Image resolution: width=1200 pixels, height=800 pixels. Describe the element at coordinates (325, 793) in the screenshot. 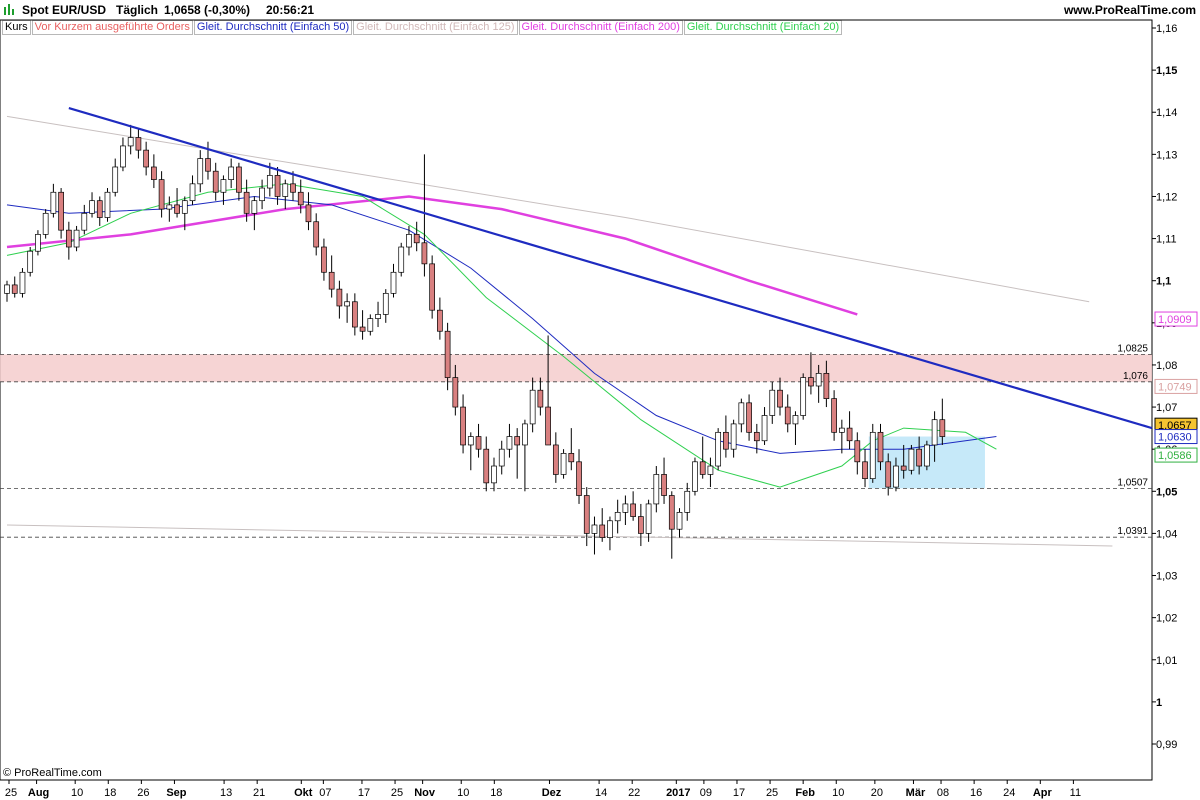

I see `x-tick-label: 07` at that location.